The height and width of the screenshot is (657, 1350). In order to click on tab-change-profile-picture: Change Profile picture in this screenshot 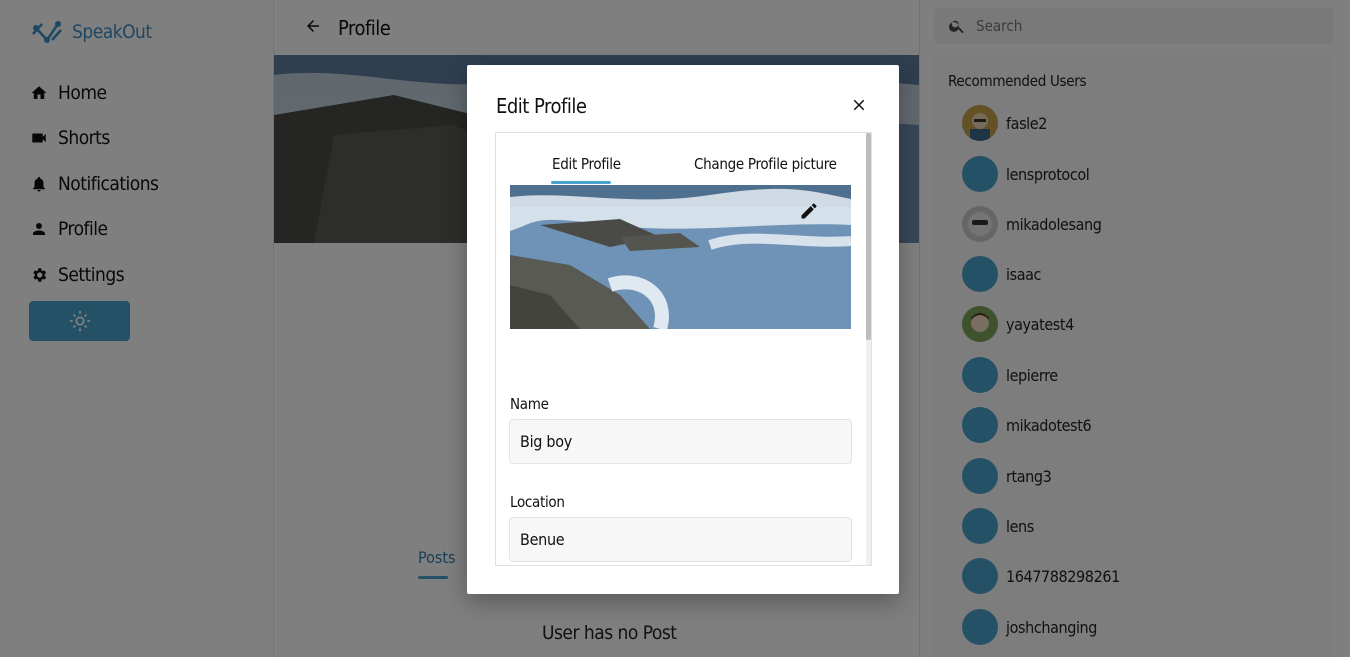, I will do `click(765, 164)`.